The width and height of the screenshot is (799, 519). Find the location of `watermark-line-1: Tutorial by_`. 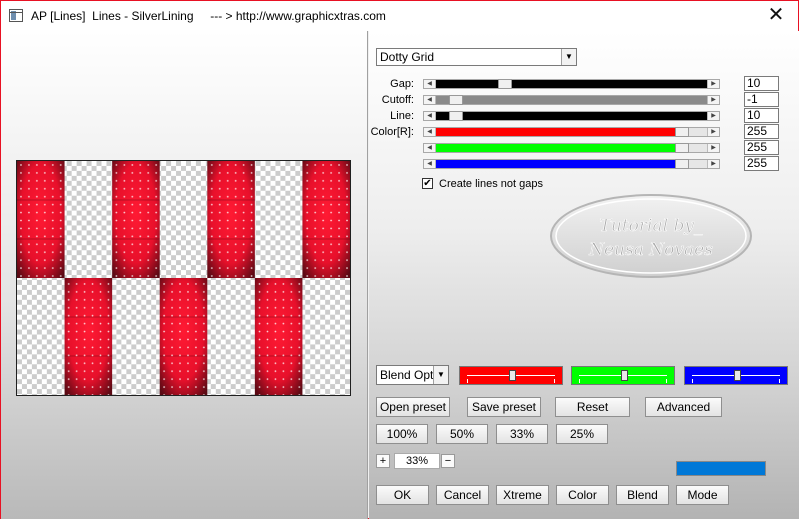

watermark-line-1: Tutorial by_ is located at coordinates (651, 226).